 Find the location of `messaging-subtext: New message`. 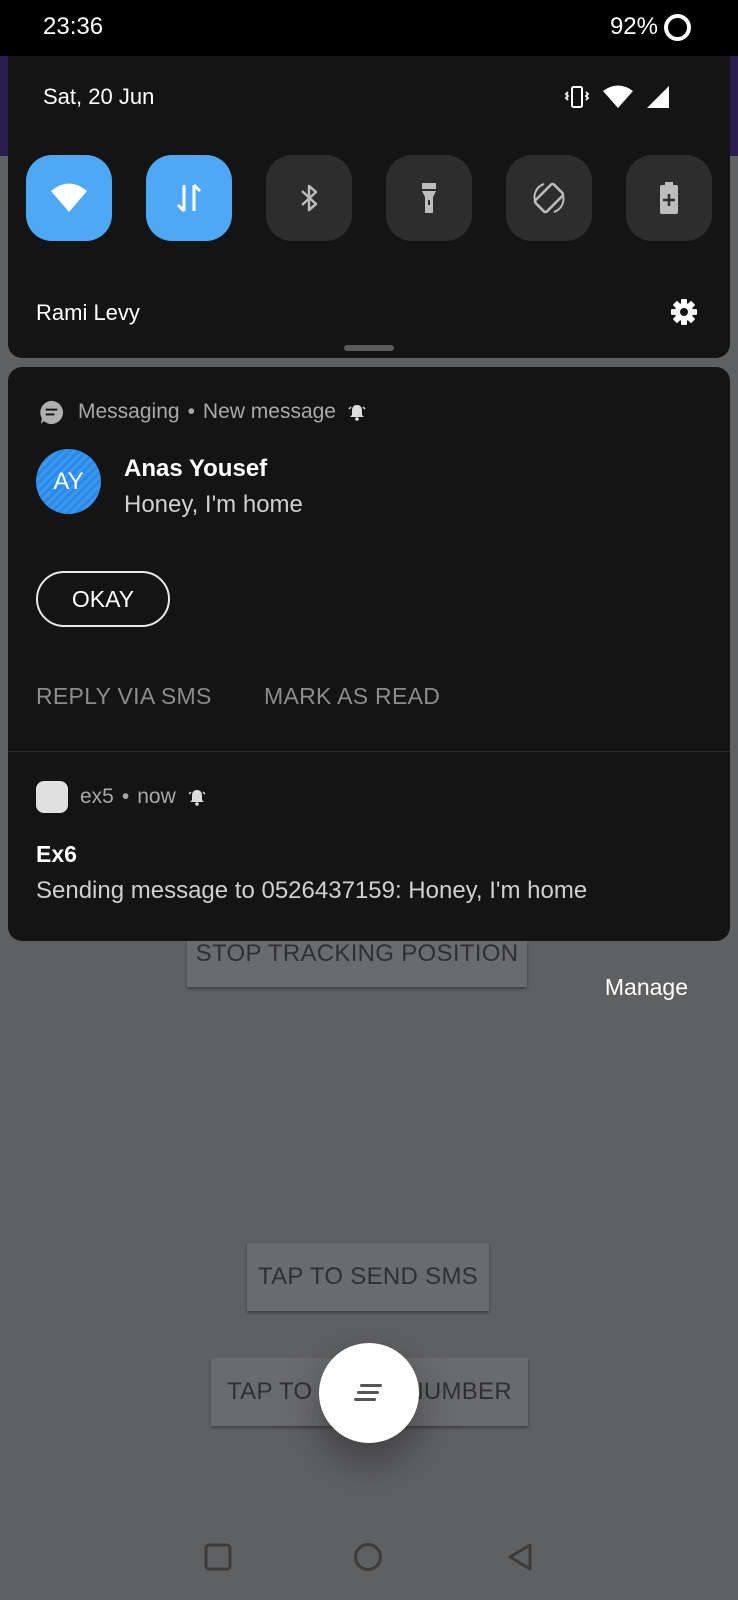

messaging-subtext: New message is located at coordinates (269, 411).